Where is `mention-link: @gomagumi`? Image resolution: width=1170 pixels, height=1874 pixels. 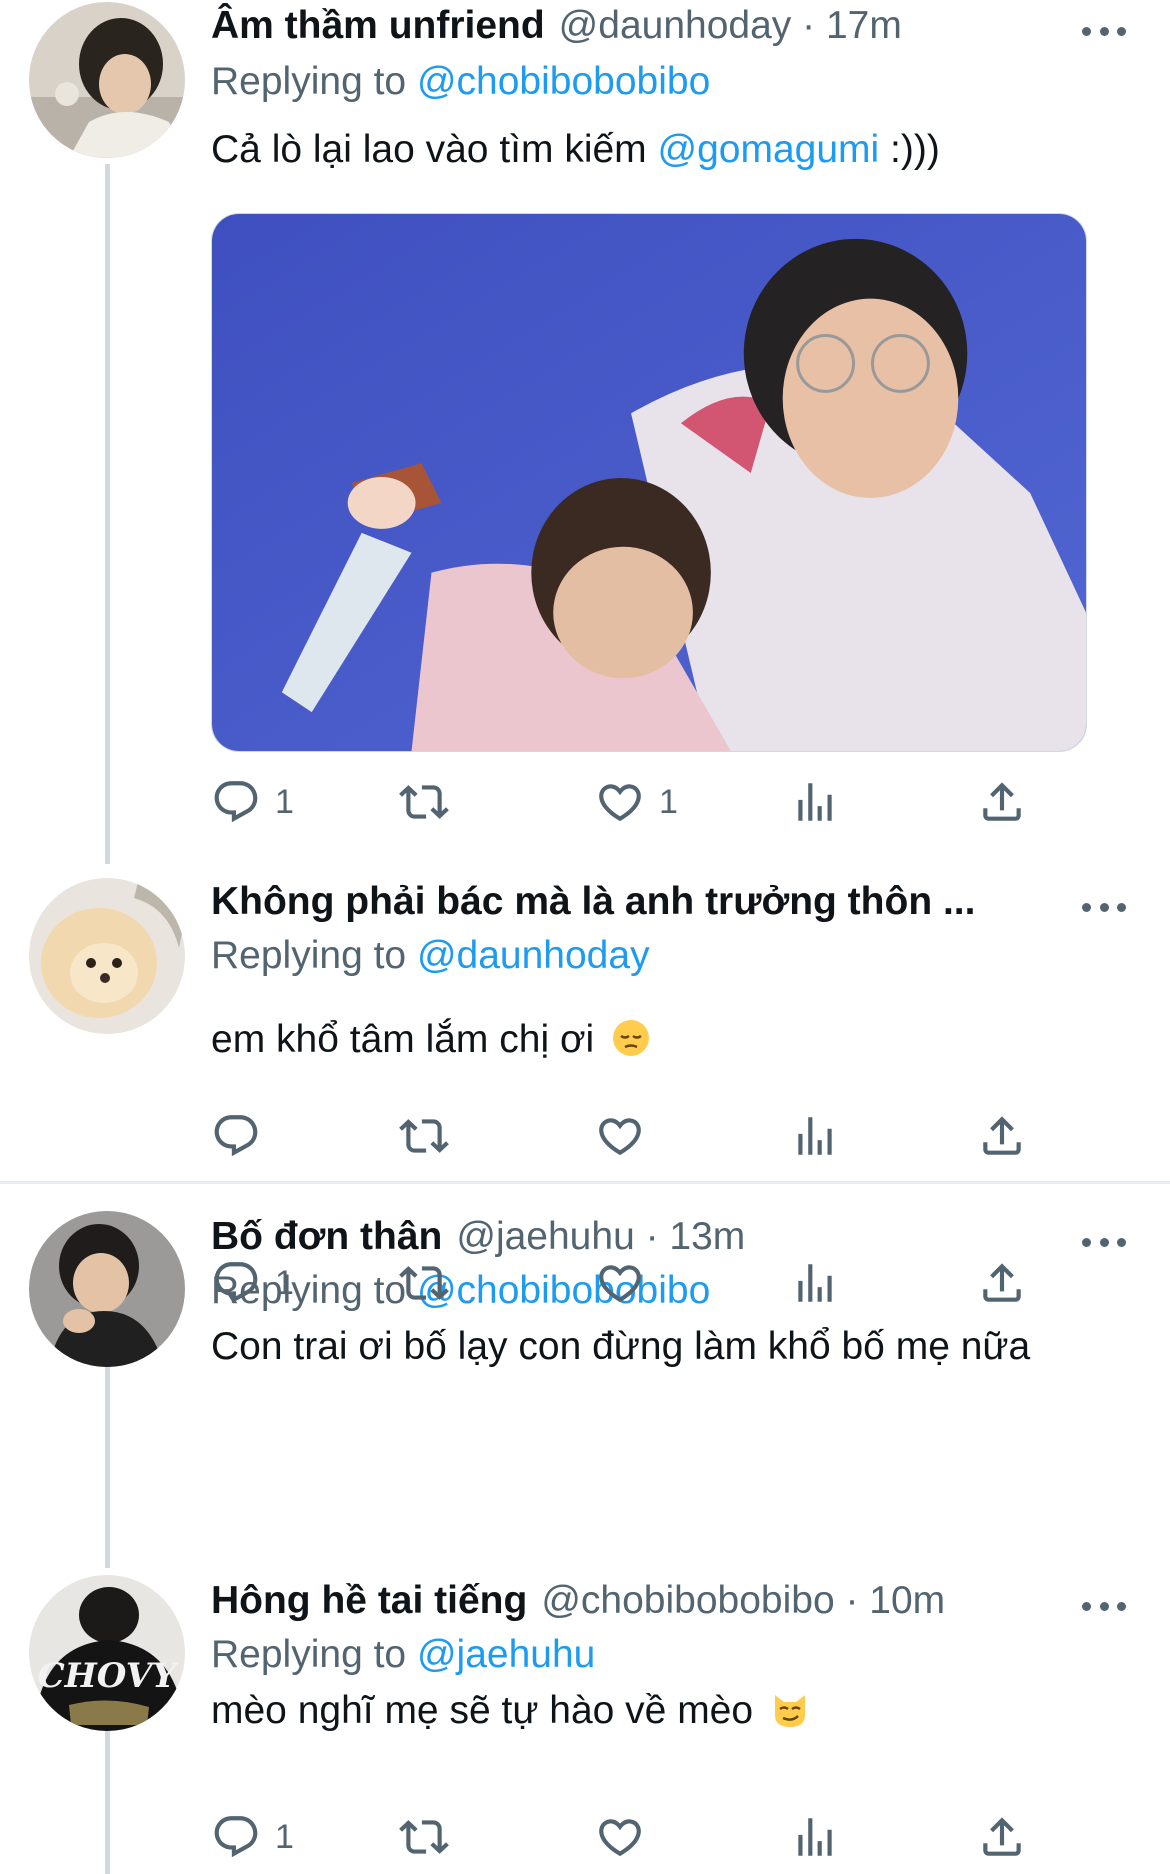
mention-link: @gomagumi is located at coordinates (769, 149).